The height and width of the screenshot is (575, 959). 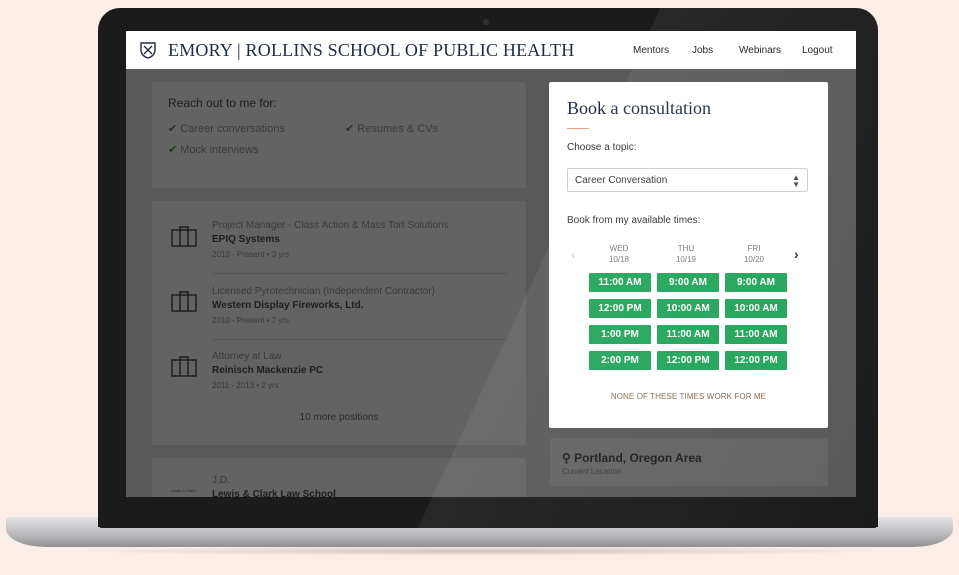 I want to click on prev-days-chevron-icon: ‹, so click(x=573, y=254).